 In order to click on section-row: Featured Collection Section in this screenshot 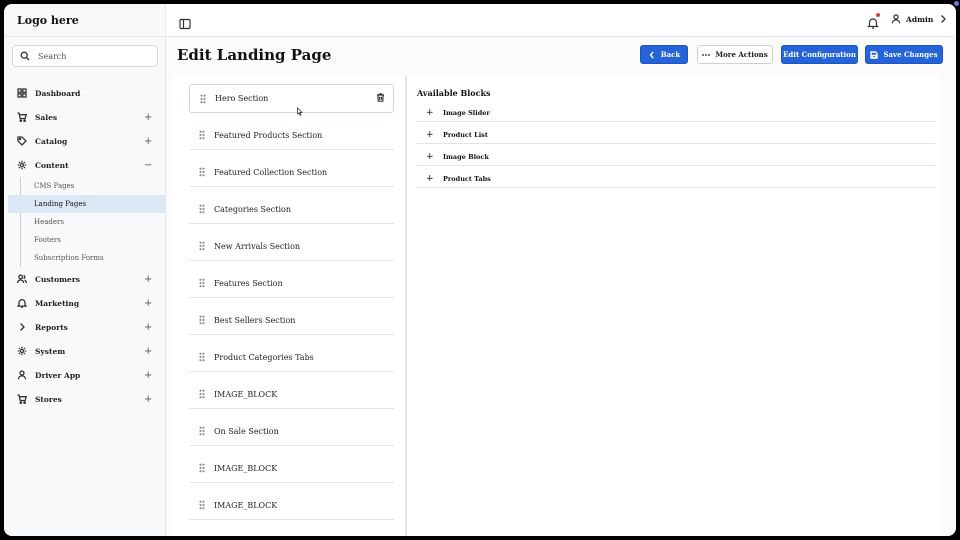, I will do `click(291, 172)`.